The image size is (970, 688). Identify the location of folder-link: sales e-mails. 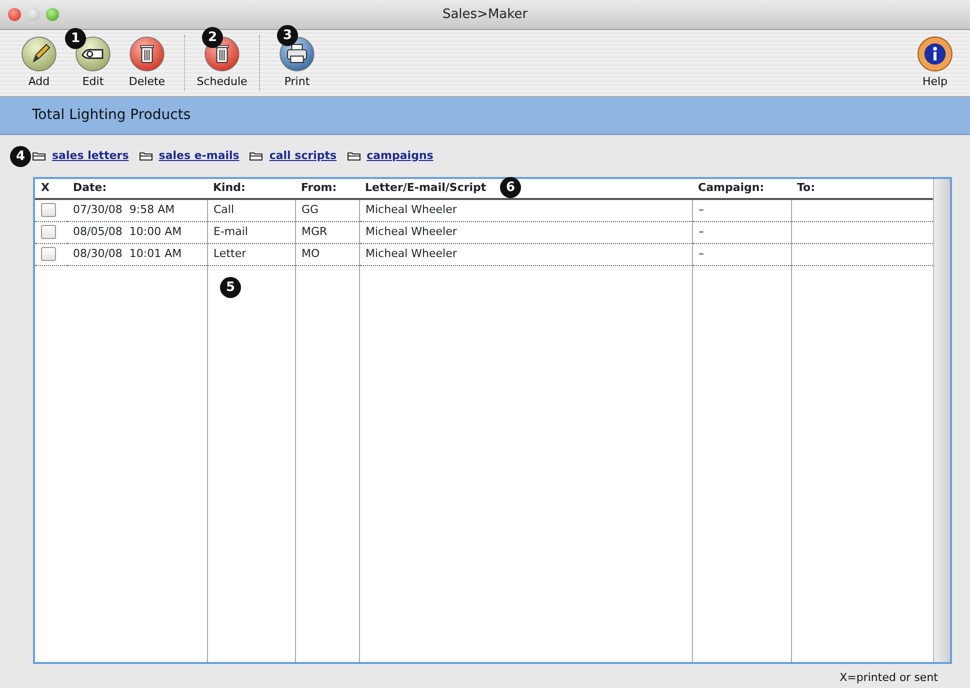
(199, 156).